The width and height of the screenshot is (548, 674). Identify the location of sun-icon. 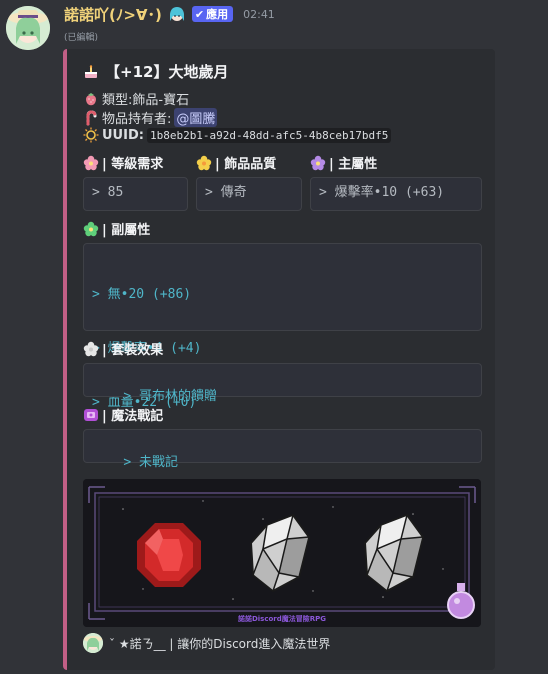
(91, 135).